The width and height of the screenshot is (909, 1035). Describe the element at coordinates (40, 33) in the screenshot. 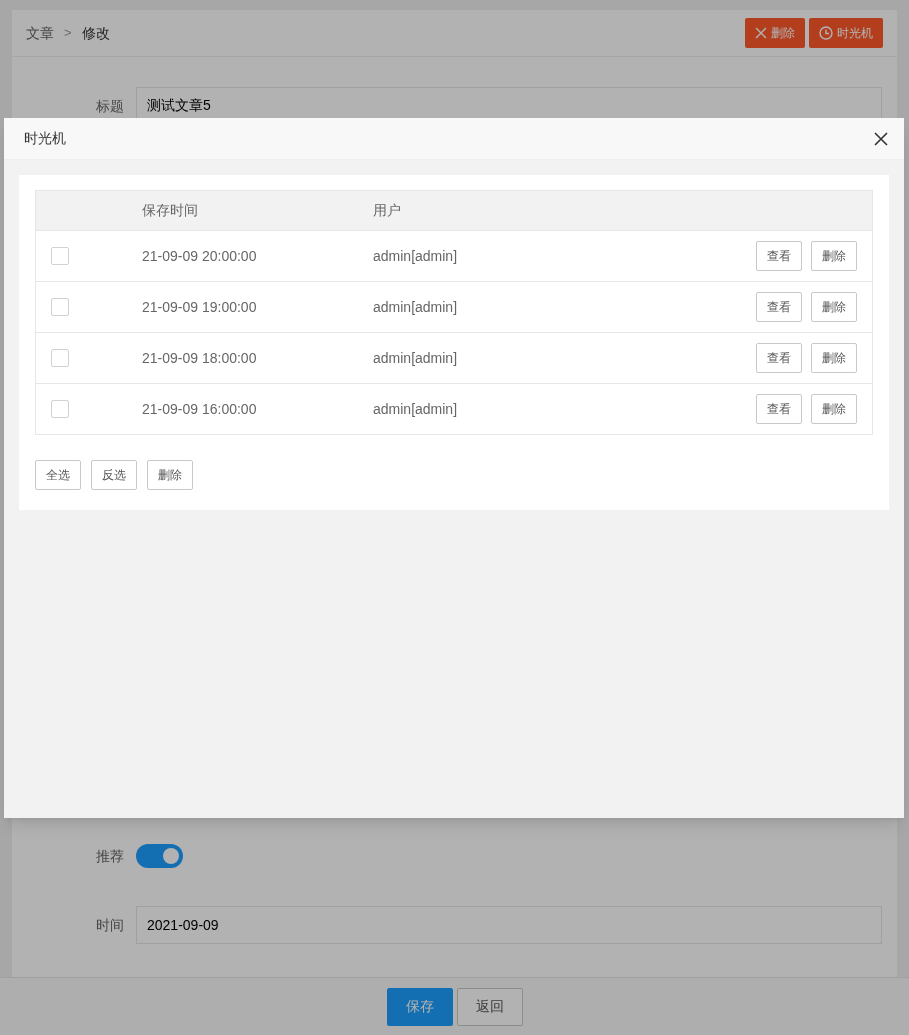

I see `breadcrumb-link: 文章` at that location.